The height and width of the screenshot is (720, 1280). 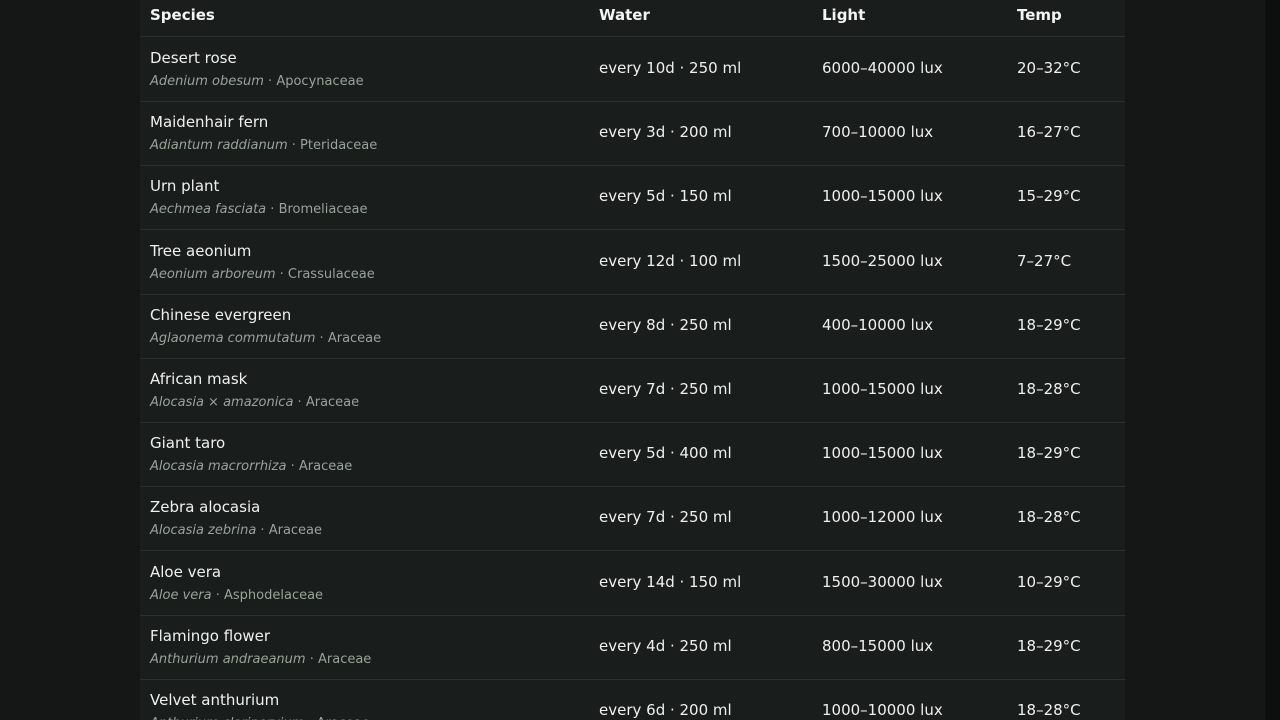 I want to click on light-range: 1000–12000 lux, so click(x=882, y=517).